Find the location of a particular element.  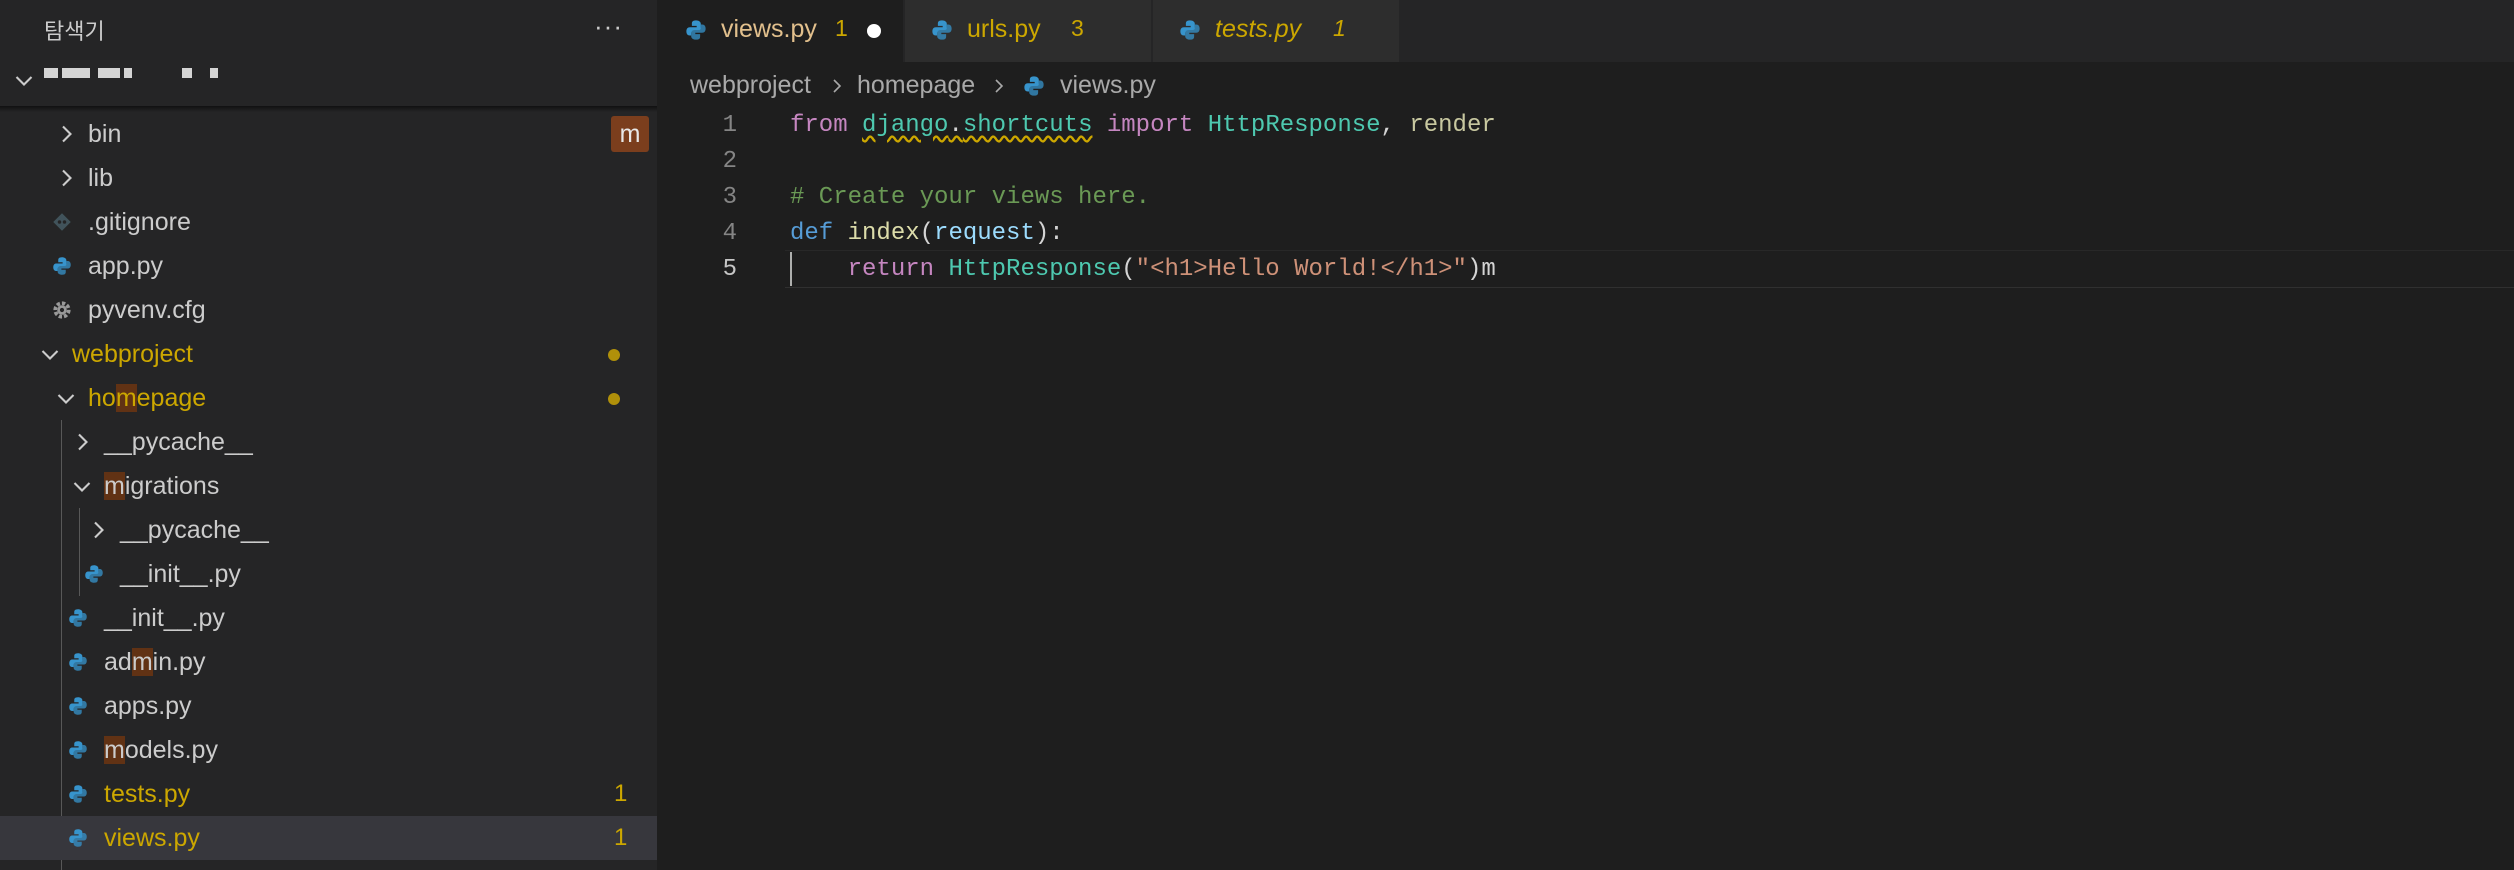

tree-item-bin: bin m is located at coordinates (328, 134).